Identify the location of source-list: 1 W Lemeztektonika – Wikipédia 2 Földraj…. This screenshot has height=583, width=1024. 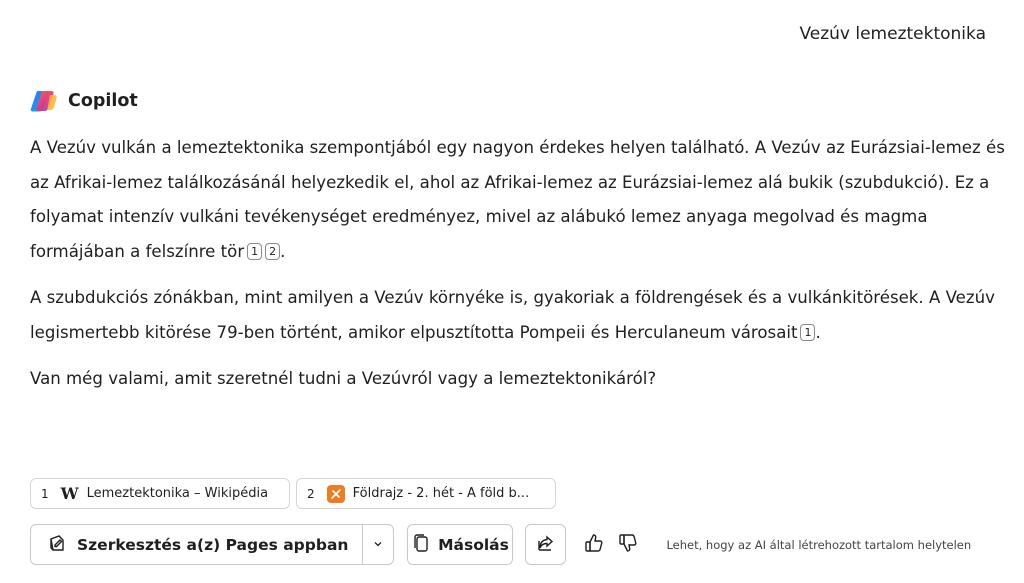
(293, 493).